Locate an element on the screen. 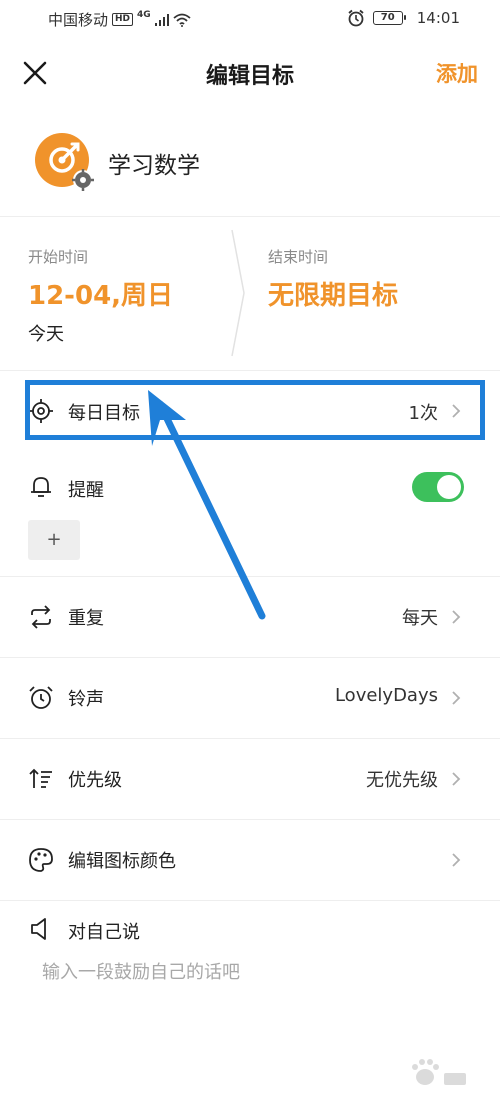 The height and width of the screenshot is (1111, 500). reminder-toggle is located at coordinates (438, 487).